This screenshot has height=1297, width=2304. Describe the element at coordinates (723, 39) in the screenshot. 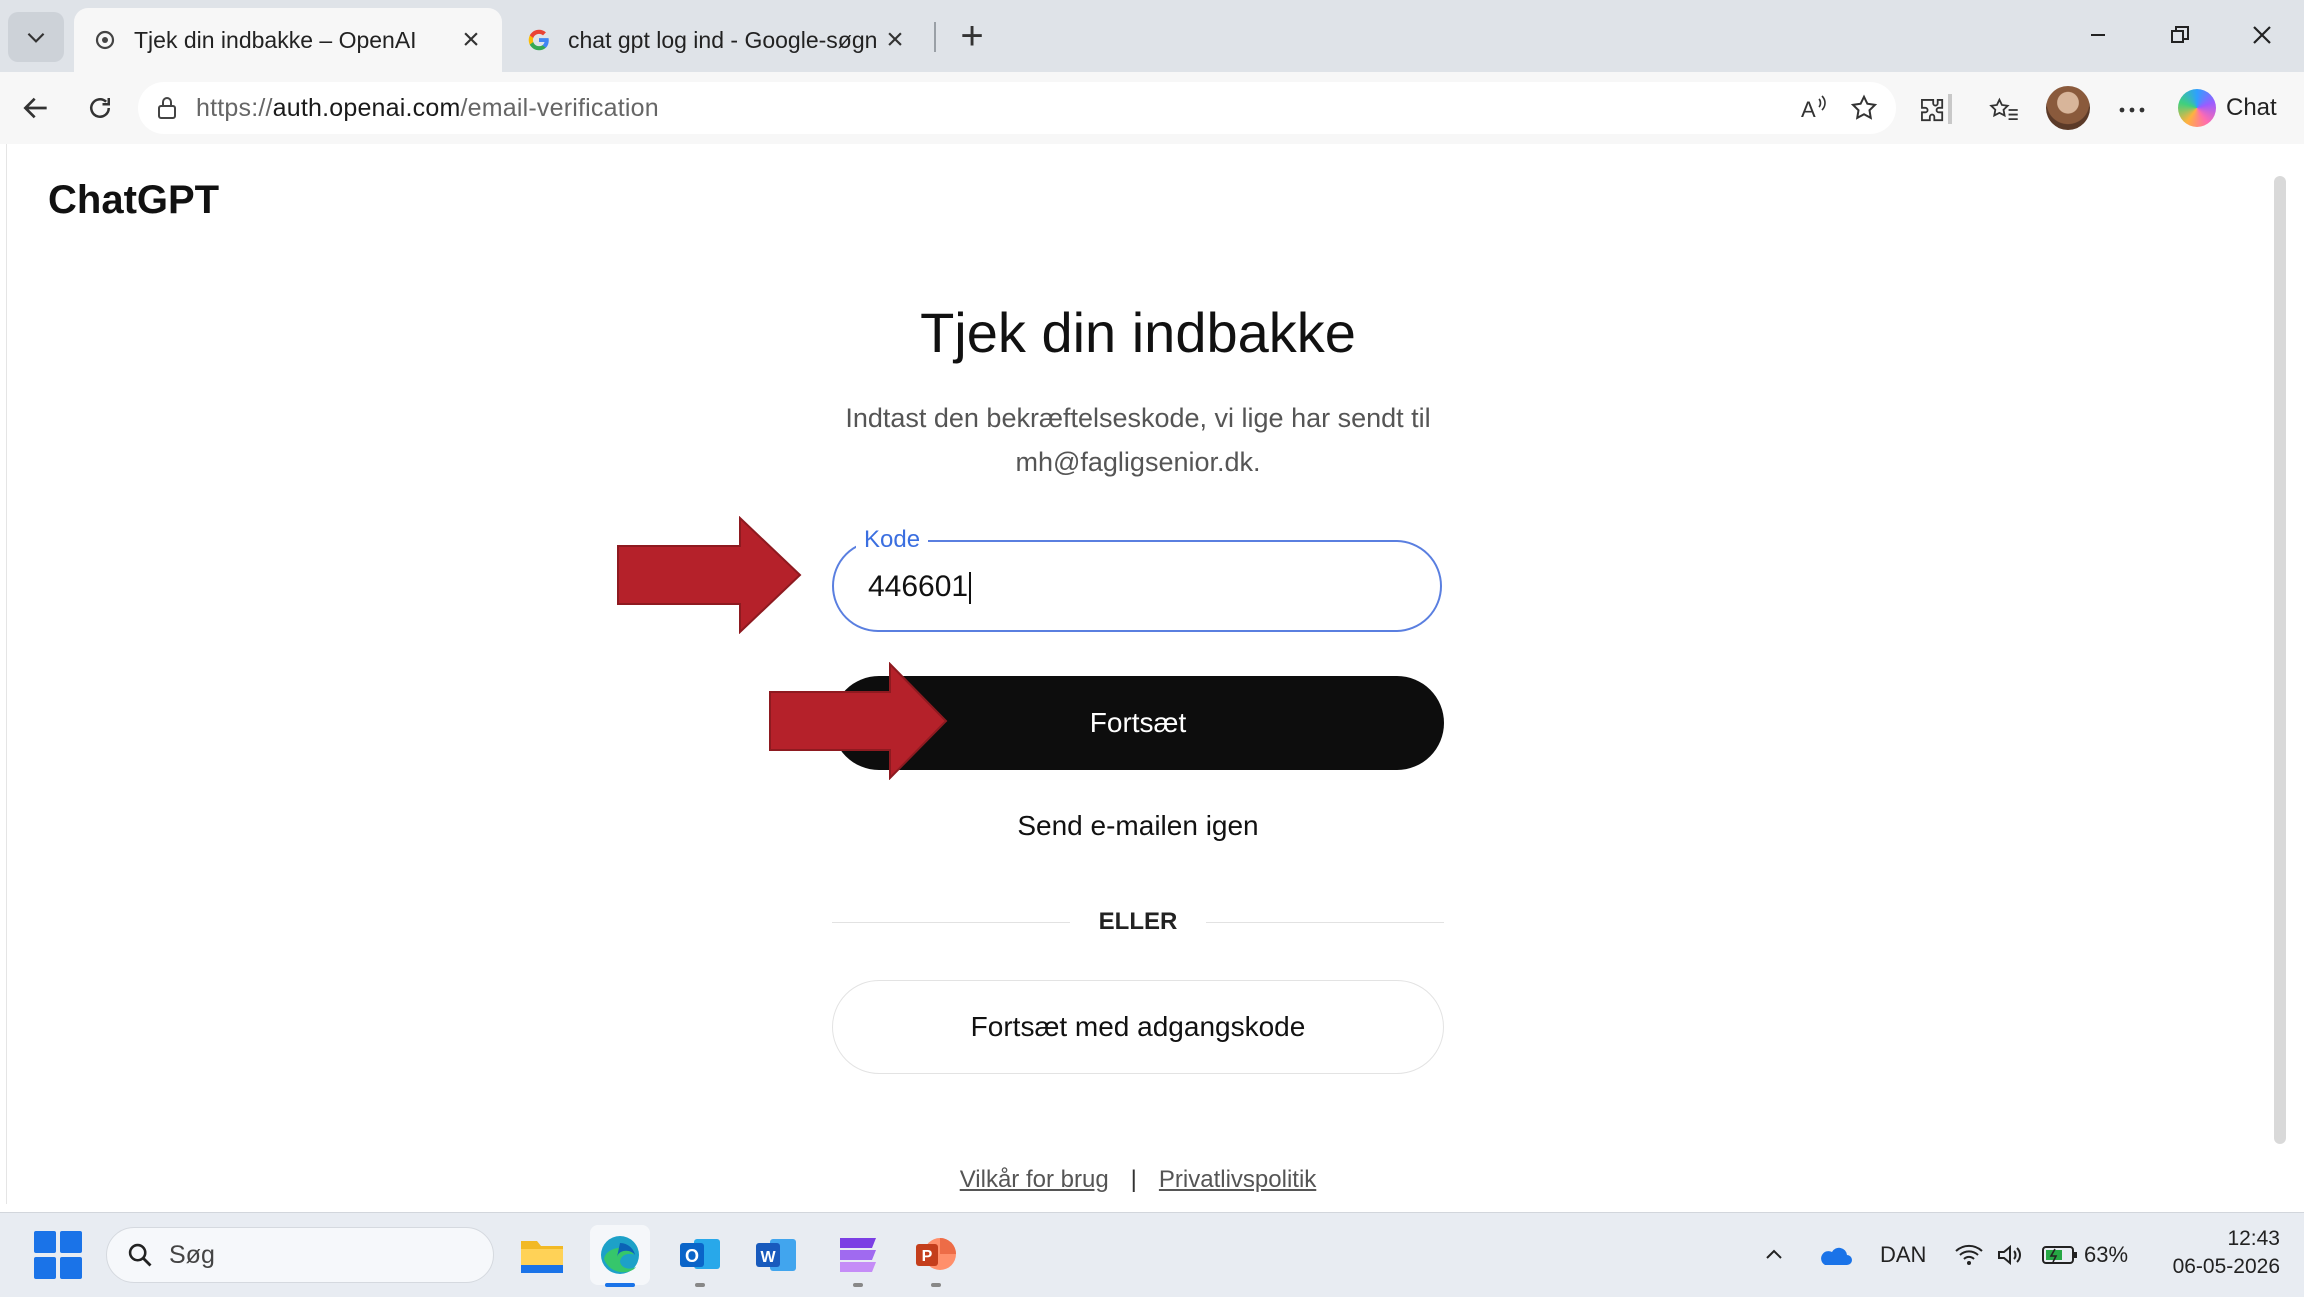

I see `tab-title: chat gpt log ind - Google-søgning` at that location.